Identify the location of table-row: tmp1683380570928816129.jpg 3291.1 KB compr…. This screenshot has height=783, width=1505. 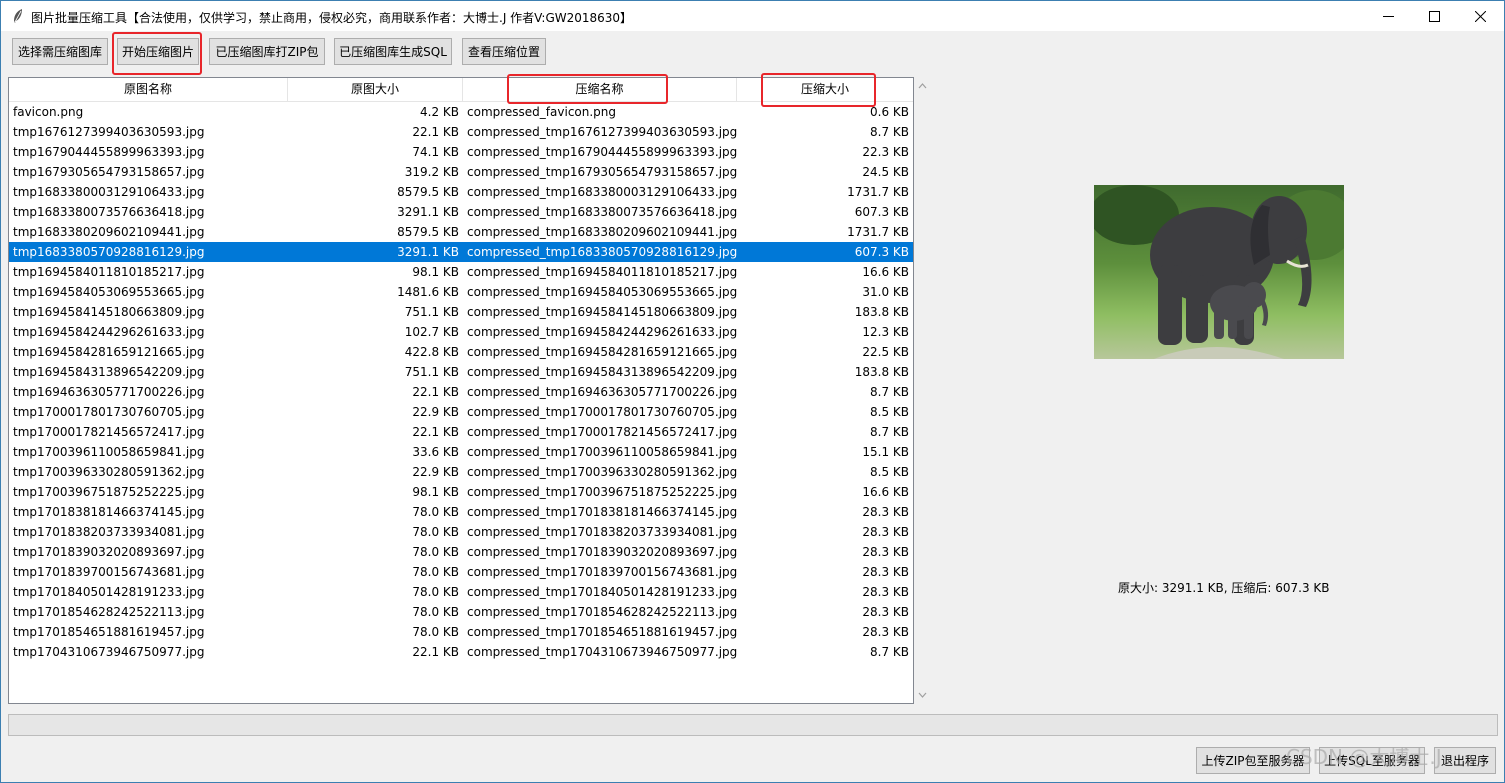
(461, 252).